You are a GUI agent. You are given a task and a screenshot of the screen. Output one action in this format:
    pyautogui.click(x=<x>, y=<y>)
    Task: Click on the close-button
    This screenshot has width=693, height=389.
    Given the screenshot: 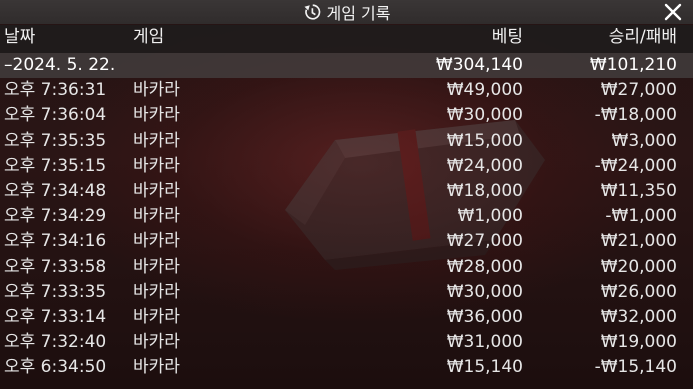 What is the action you would take?
    pyautogui.click(x=673, y=12)
    